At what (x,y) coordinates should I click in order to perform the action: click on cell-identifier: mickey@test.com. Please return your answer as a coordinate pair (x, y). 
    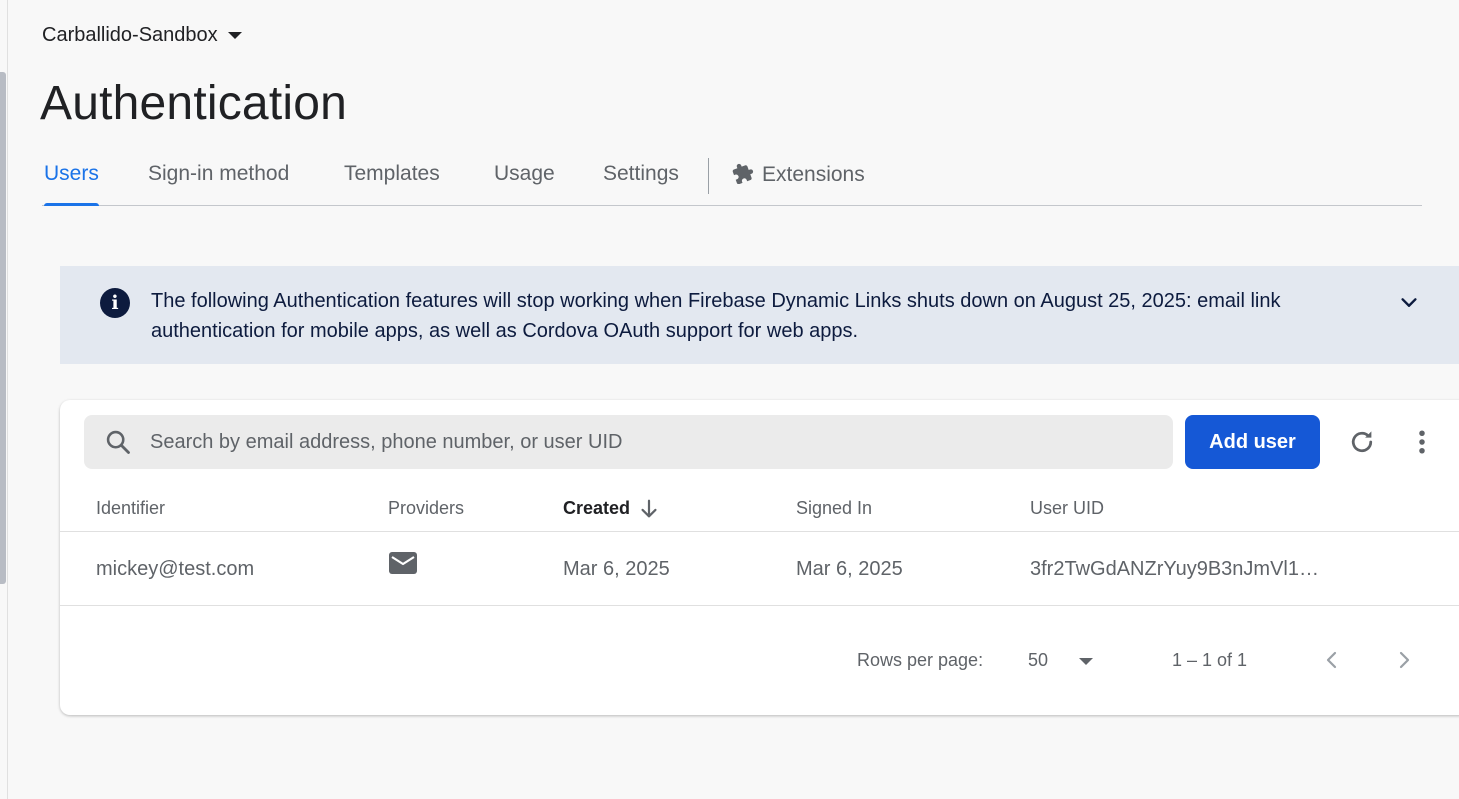
    Looking at the image, I should click on (175, 569).